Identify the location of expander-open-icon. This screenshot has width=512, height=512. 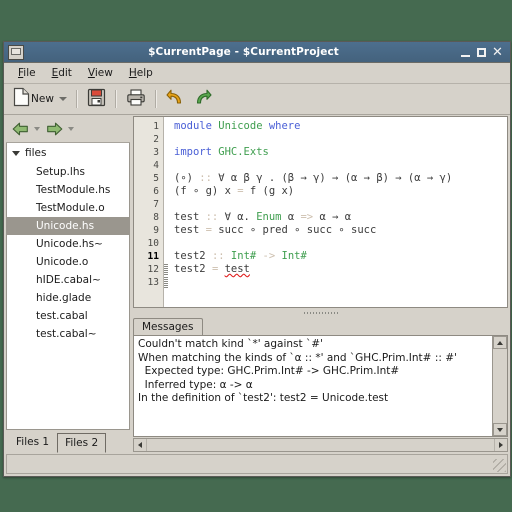
(16, 153).